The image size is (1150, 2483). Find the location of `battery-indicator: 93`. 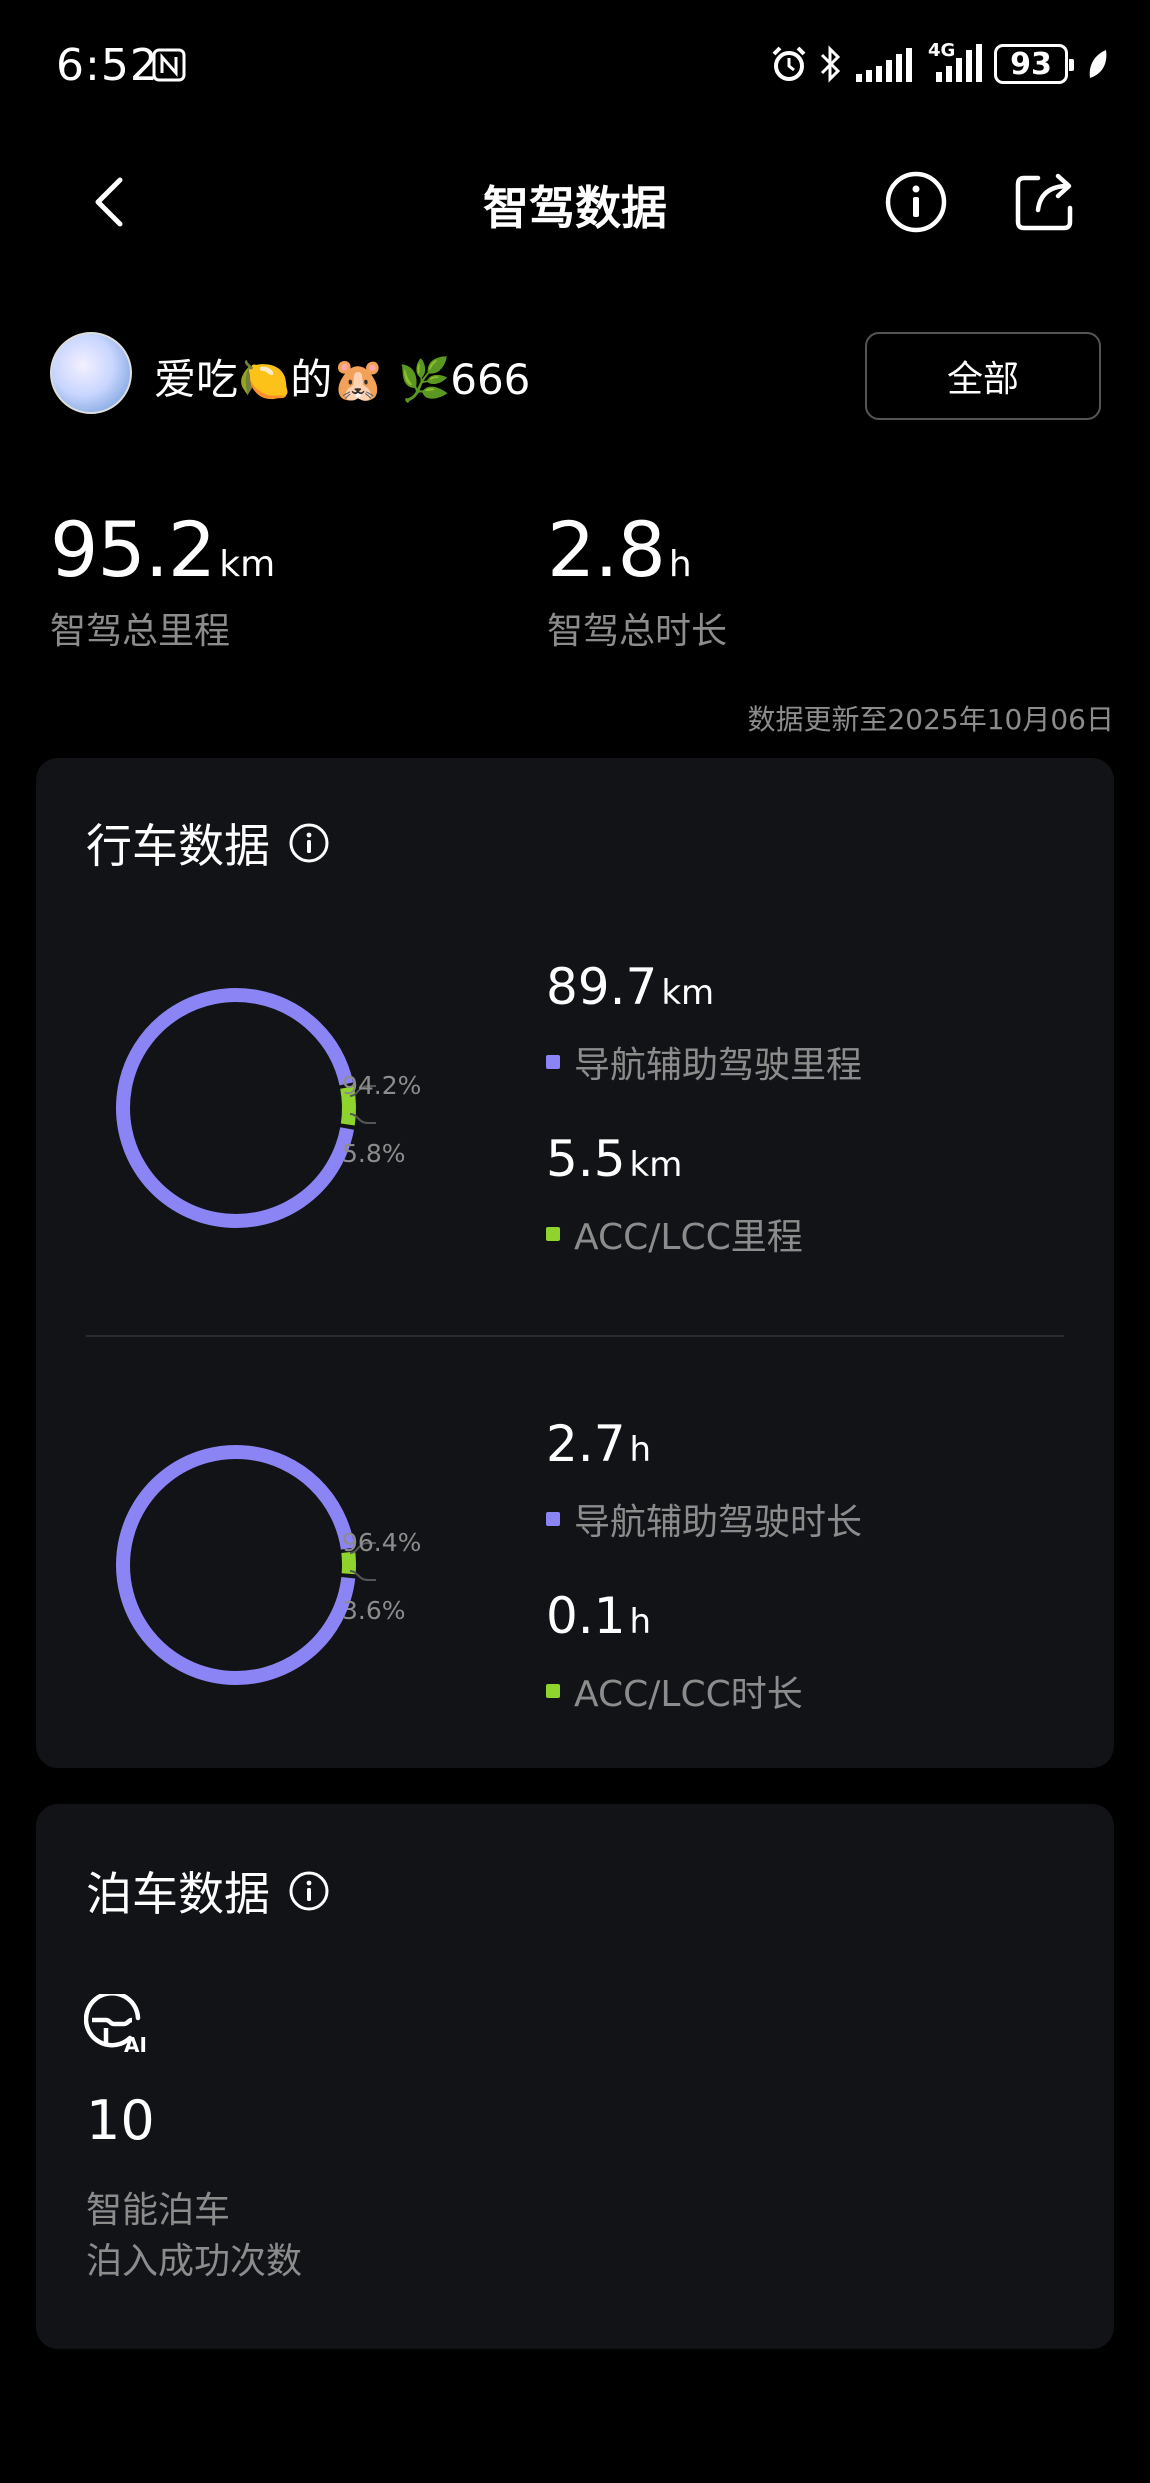

battery-indicator: 93 is located at coordinates (1034, 64).